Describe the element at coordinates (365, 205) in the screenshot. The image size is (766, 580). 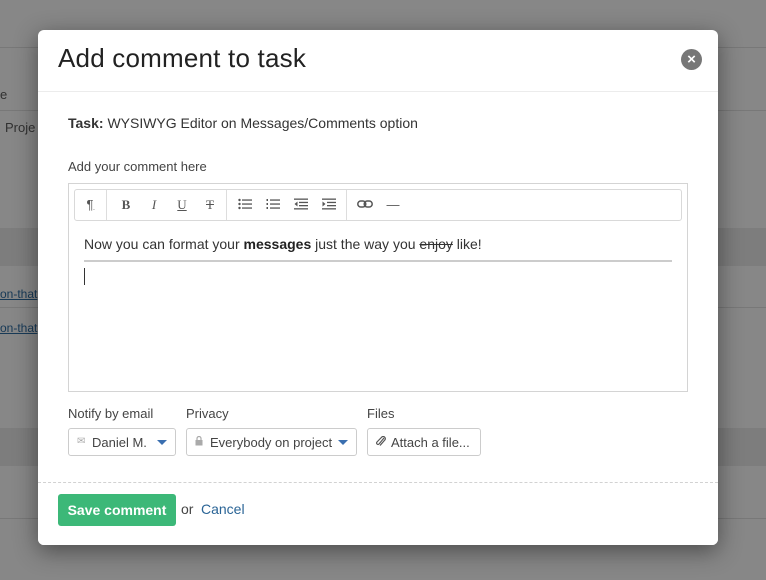
I see `link-icon` at that location.